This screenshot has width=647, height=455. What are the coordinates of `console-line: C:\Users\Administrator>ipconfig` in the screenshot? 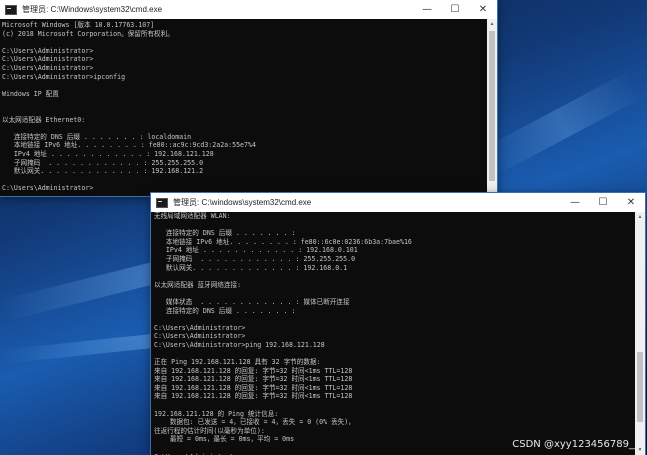 It's located at (64, 76).